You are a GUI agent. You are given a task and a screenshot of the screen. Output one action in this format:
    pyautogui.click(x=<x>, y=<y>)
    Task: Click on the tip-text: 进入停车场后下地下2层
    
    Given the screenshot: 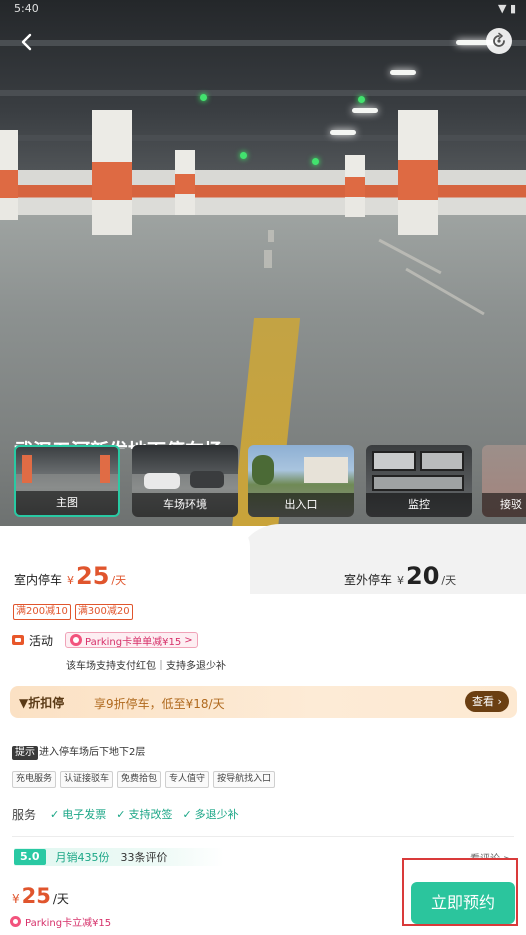 What is the action you would take?
    pyautogui.click(x=92, y=752)
    